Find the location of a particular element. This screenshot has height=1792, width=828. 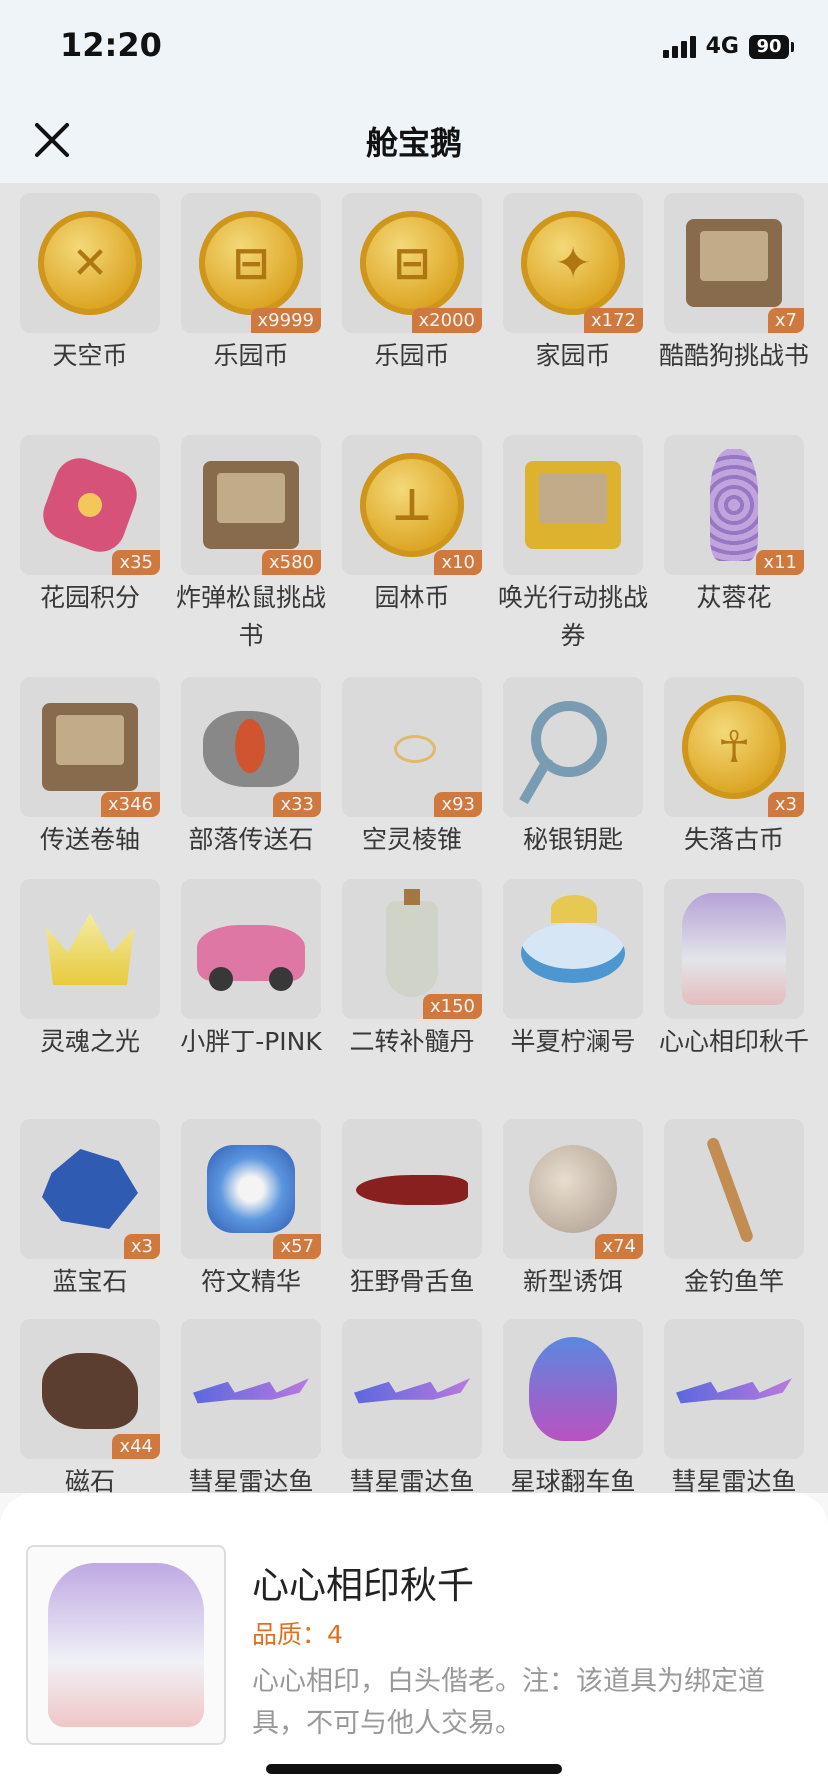

detail-quality: 品质：4 is located at coordinates (297, 1634).